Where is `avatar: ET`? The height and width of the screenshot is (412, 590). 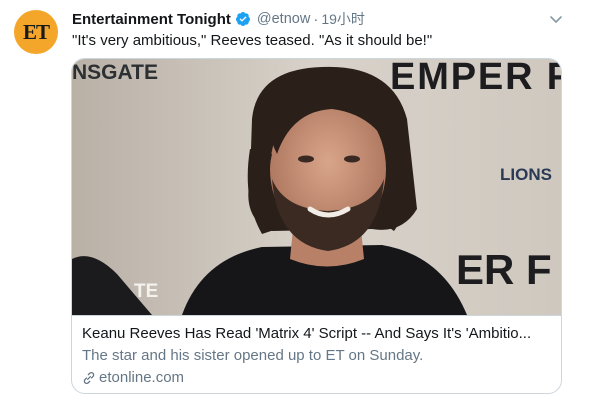 avatar: ET is located at coordinates (36, 32).